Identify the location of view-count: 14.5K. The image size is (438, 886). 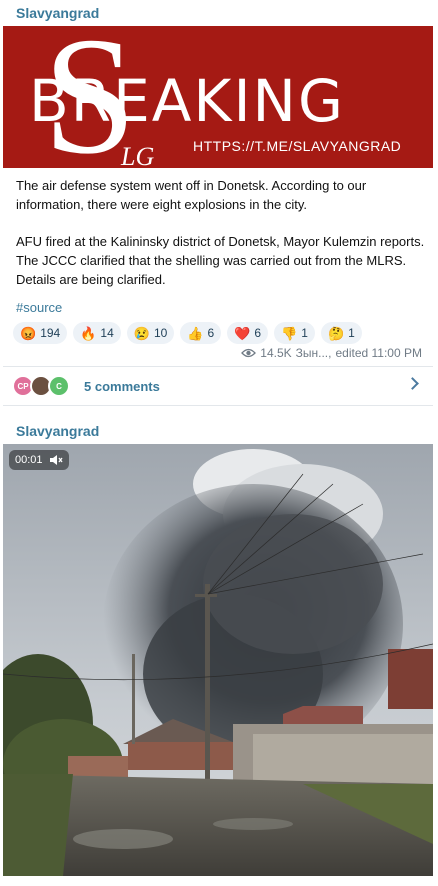
(276, 353).